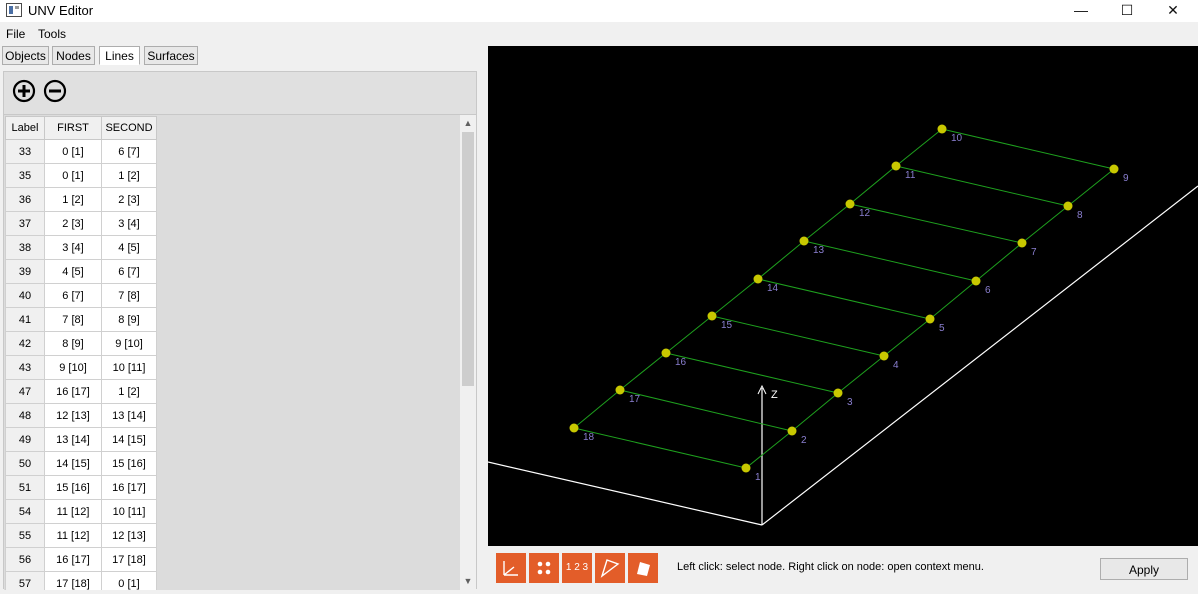 The height and width of the screenshot is (594, 1198). I want to click on cell-label: 43, so click(25, 367).